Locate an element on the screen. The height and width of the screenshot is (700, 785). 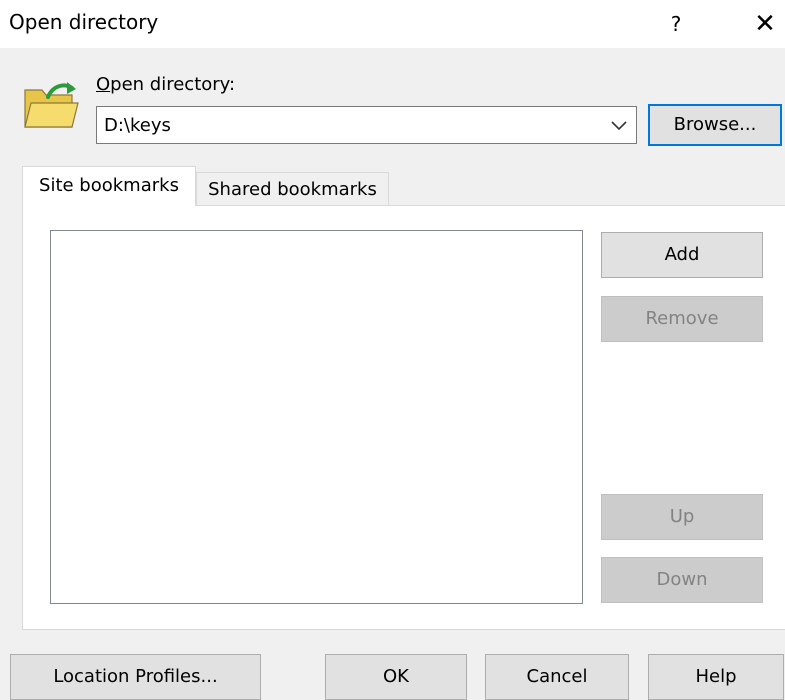
ok-button: OK is located at coordinates (396, 677).